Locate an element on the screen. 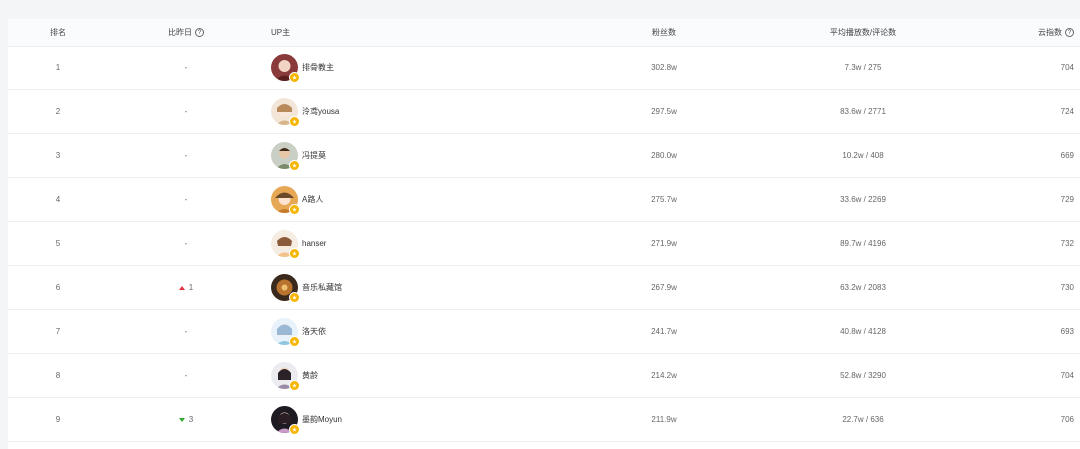 This screenshot has height=449, width=1080. rank-value: 7 is located at coordinates (58, 331).